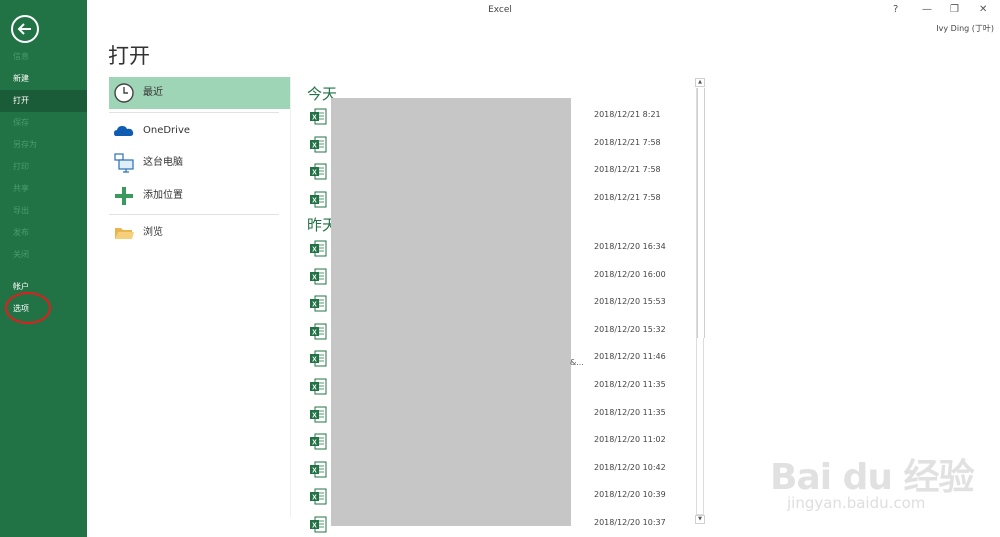  What do you see at coordinates (124, 163) in the screenshot?
I see `computer-icon` at bounding box center [124, 163].